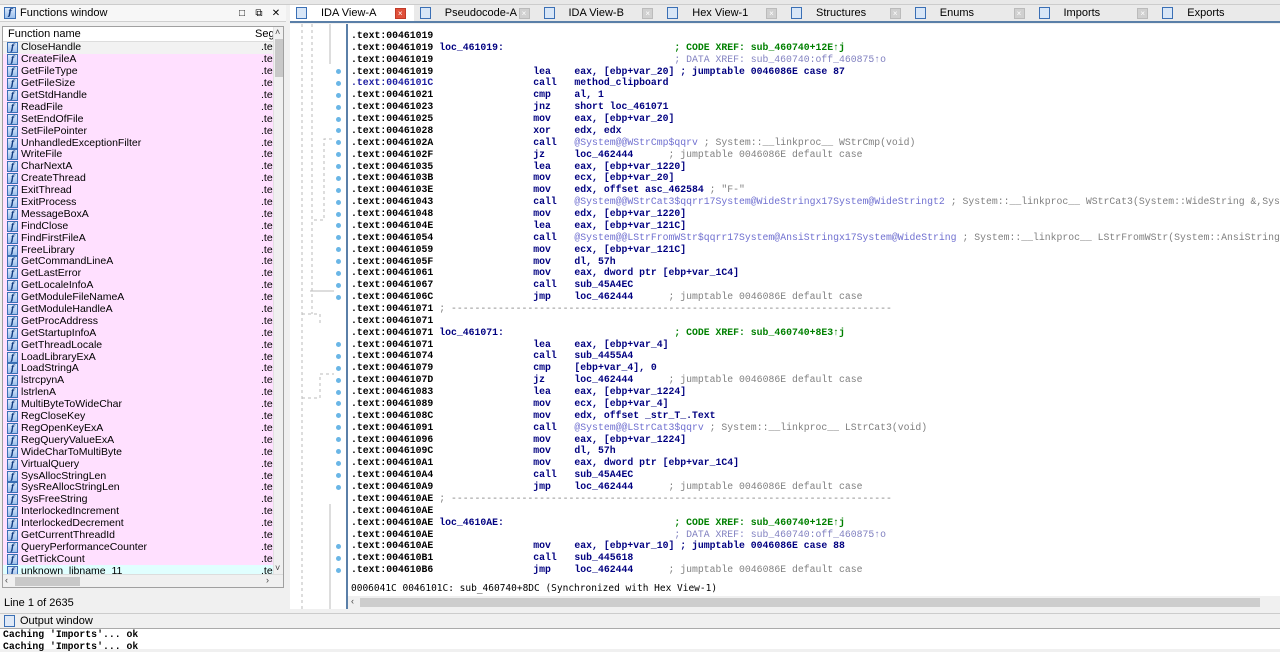 This screenshot has width=1280, height=652. What do you see at coordinates (621, 82) in the screenshot?
I see `operands: method_clipboard` at bounding box center [621, 82].